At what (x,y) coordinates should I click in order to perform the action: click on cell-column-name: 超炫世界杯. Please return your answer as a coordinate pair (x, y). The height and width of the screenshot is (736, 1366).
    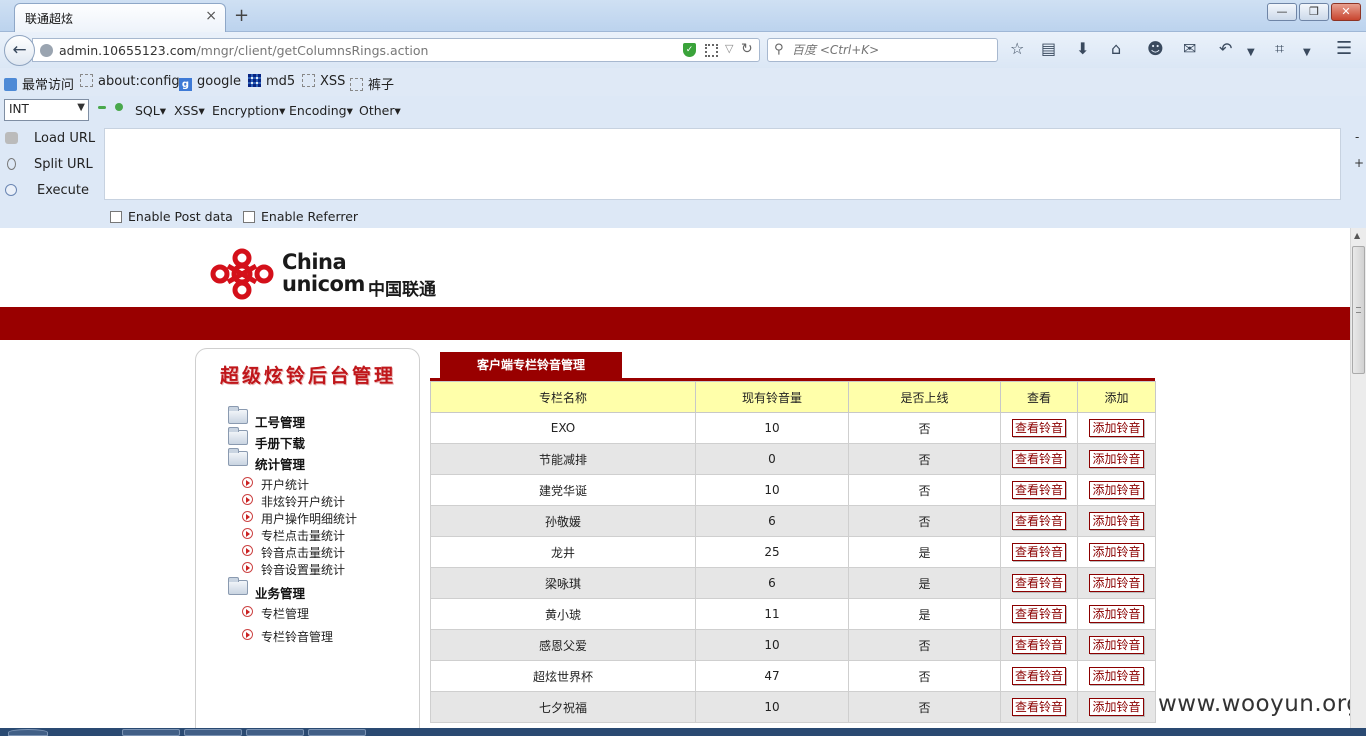
    Looking at the image, I should click on (563, 676).